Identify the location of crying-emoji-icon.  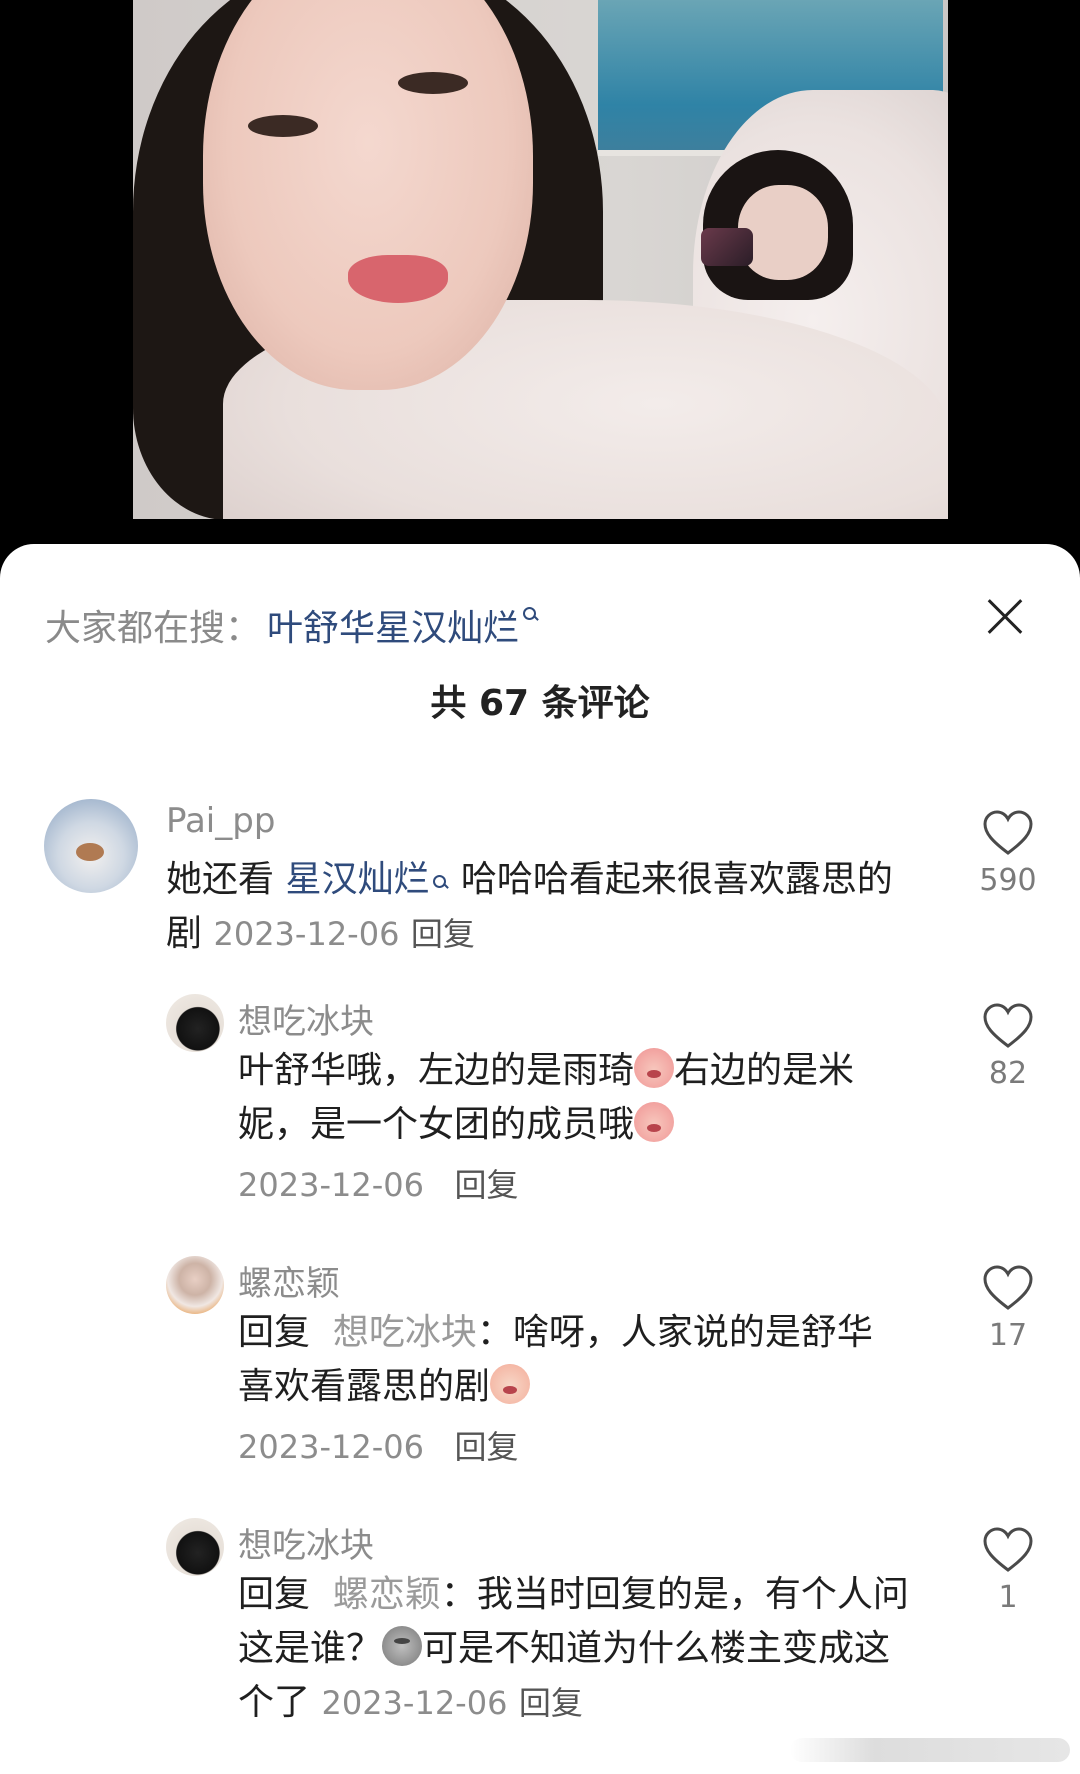
(510, 1384).